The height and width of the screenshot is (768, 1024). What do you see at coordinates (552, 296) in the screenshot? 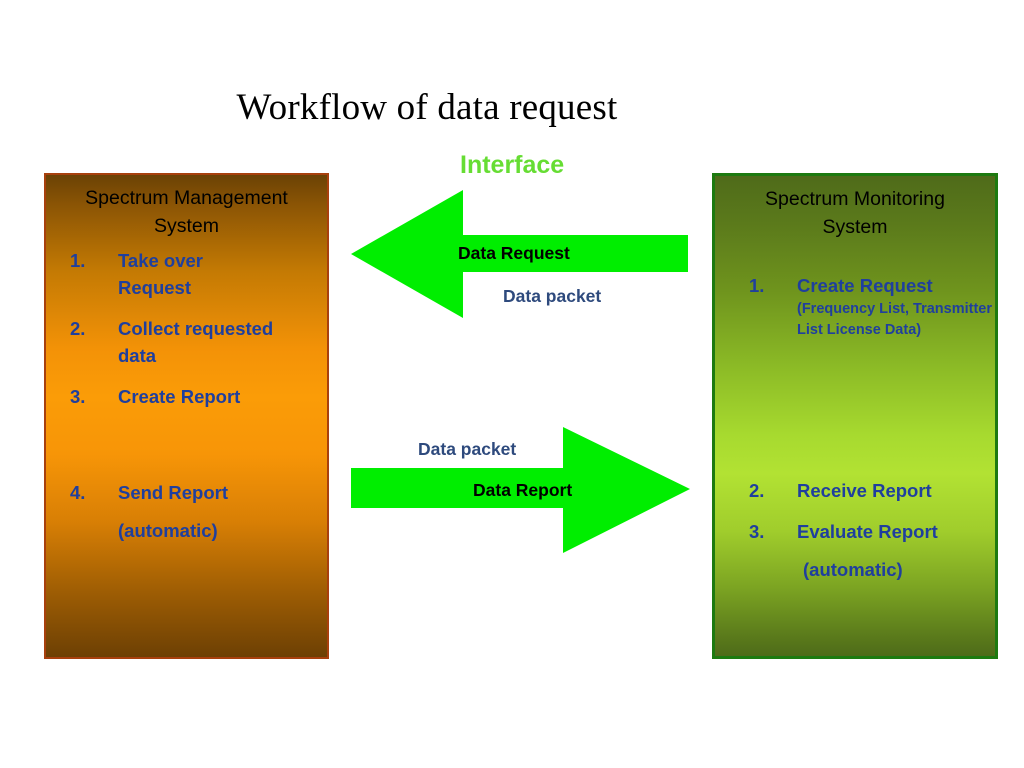
I see `data-packet-label-top: Data packet` at bounding box center [552, 296].